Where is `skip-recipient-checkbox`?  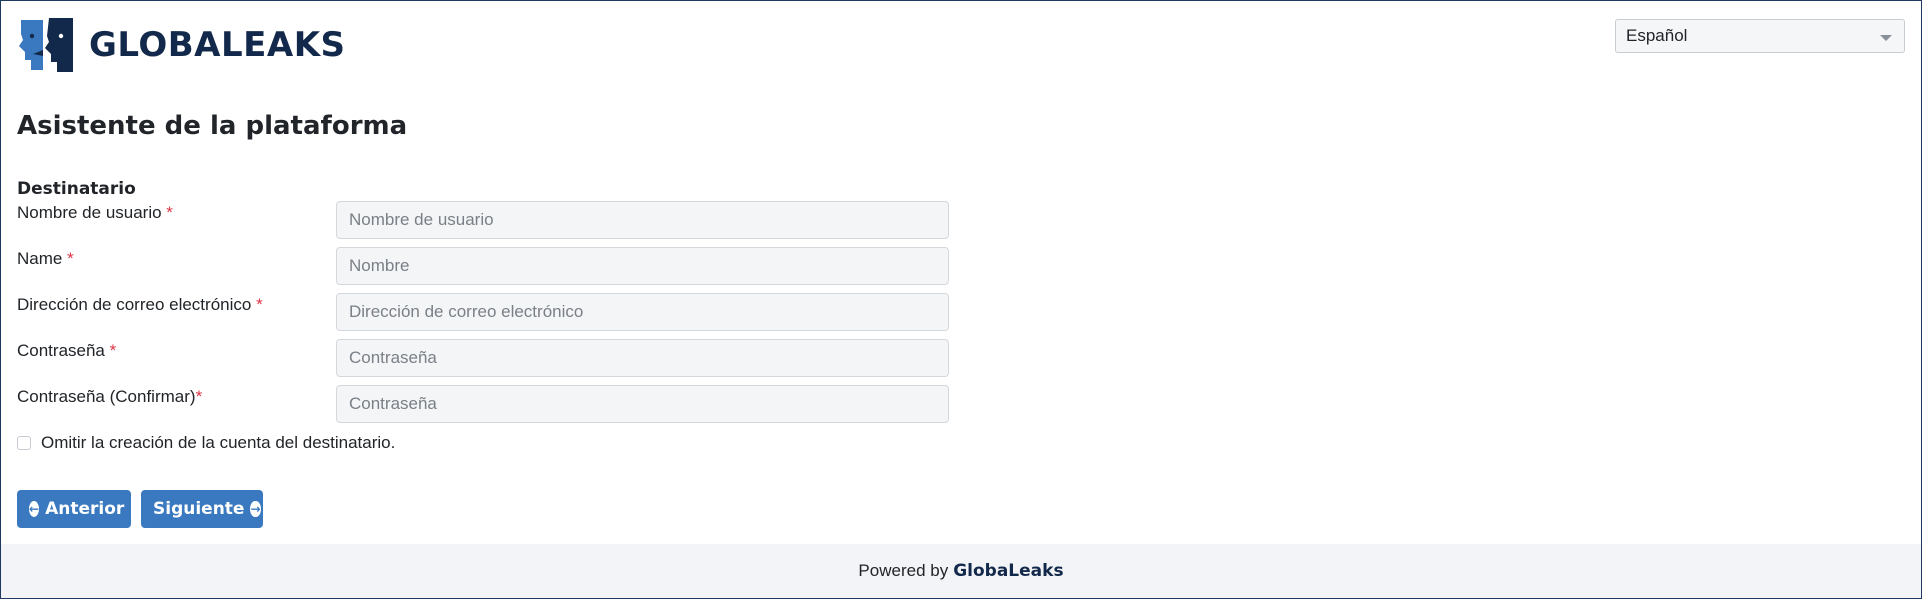
skip-recipient-checkbox is located at coordinates (24, 443).